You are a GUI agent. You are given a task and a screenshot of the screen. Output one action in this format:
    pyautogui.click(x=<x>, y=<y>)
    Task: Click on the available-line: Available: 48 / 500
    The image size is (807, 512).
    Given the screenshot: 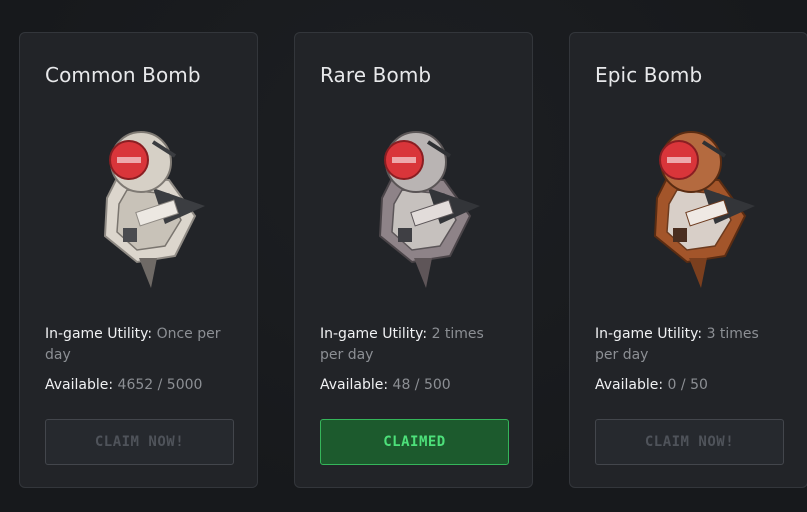 What is the action you would take?
    pyautogui.click(x=385, y=385)
    